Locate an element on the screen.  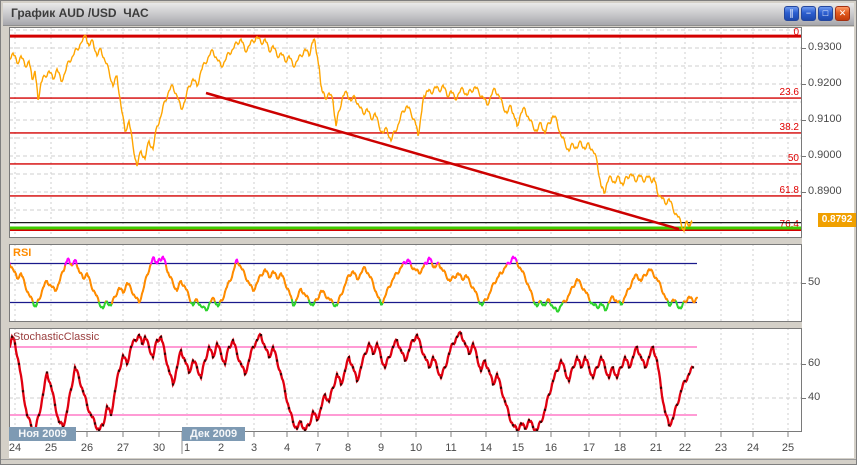
date-label-15: 15 is located at coordinates (518, 448).